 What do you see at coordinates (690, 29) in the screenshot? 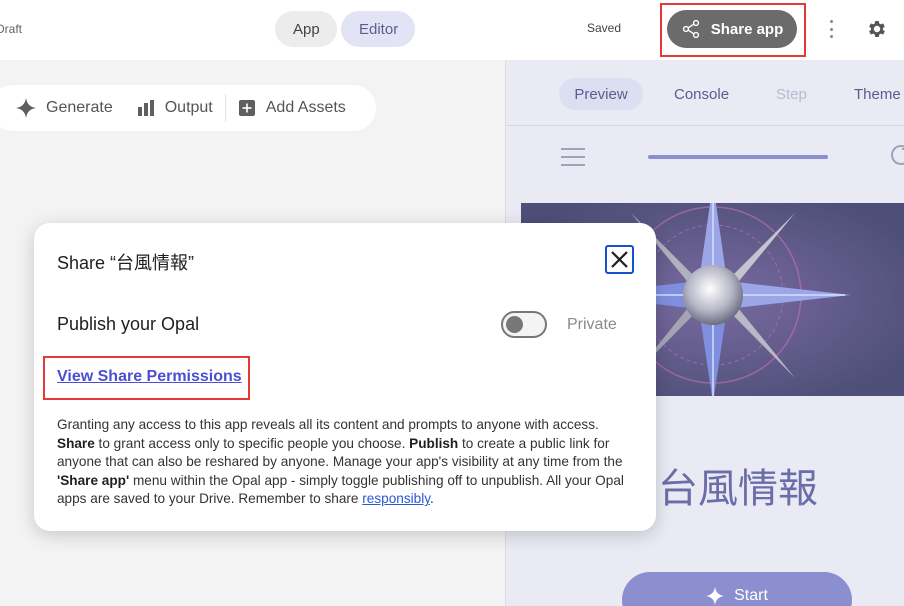
I see `share-icon` at bounding box center [690, 29].